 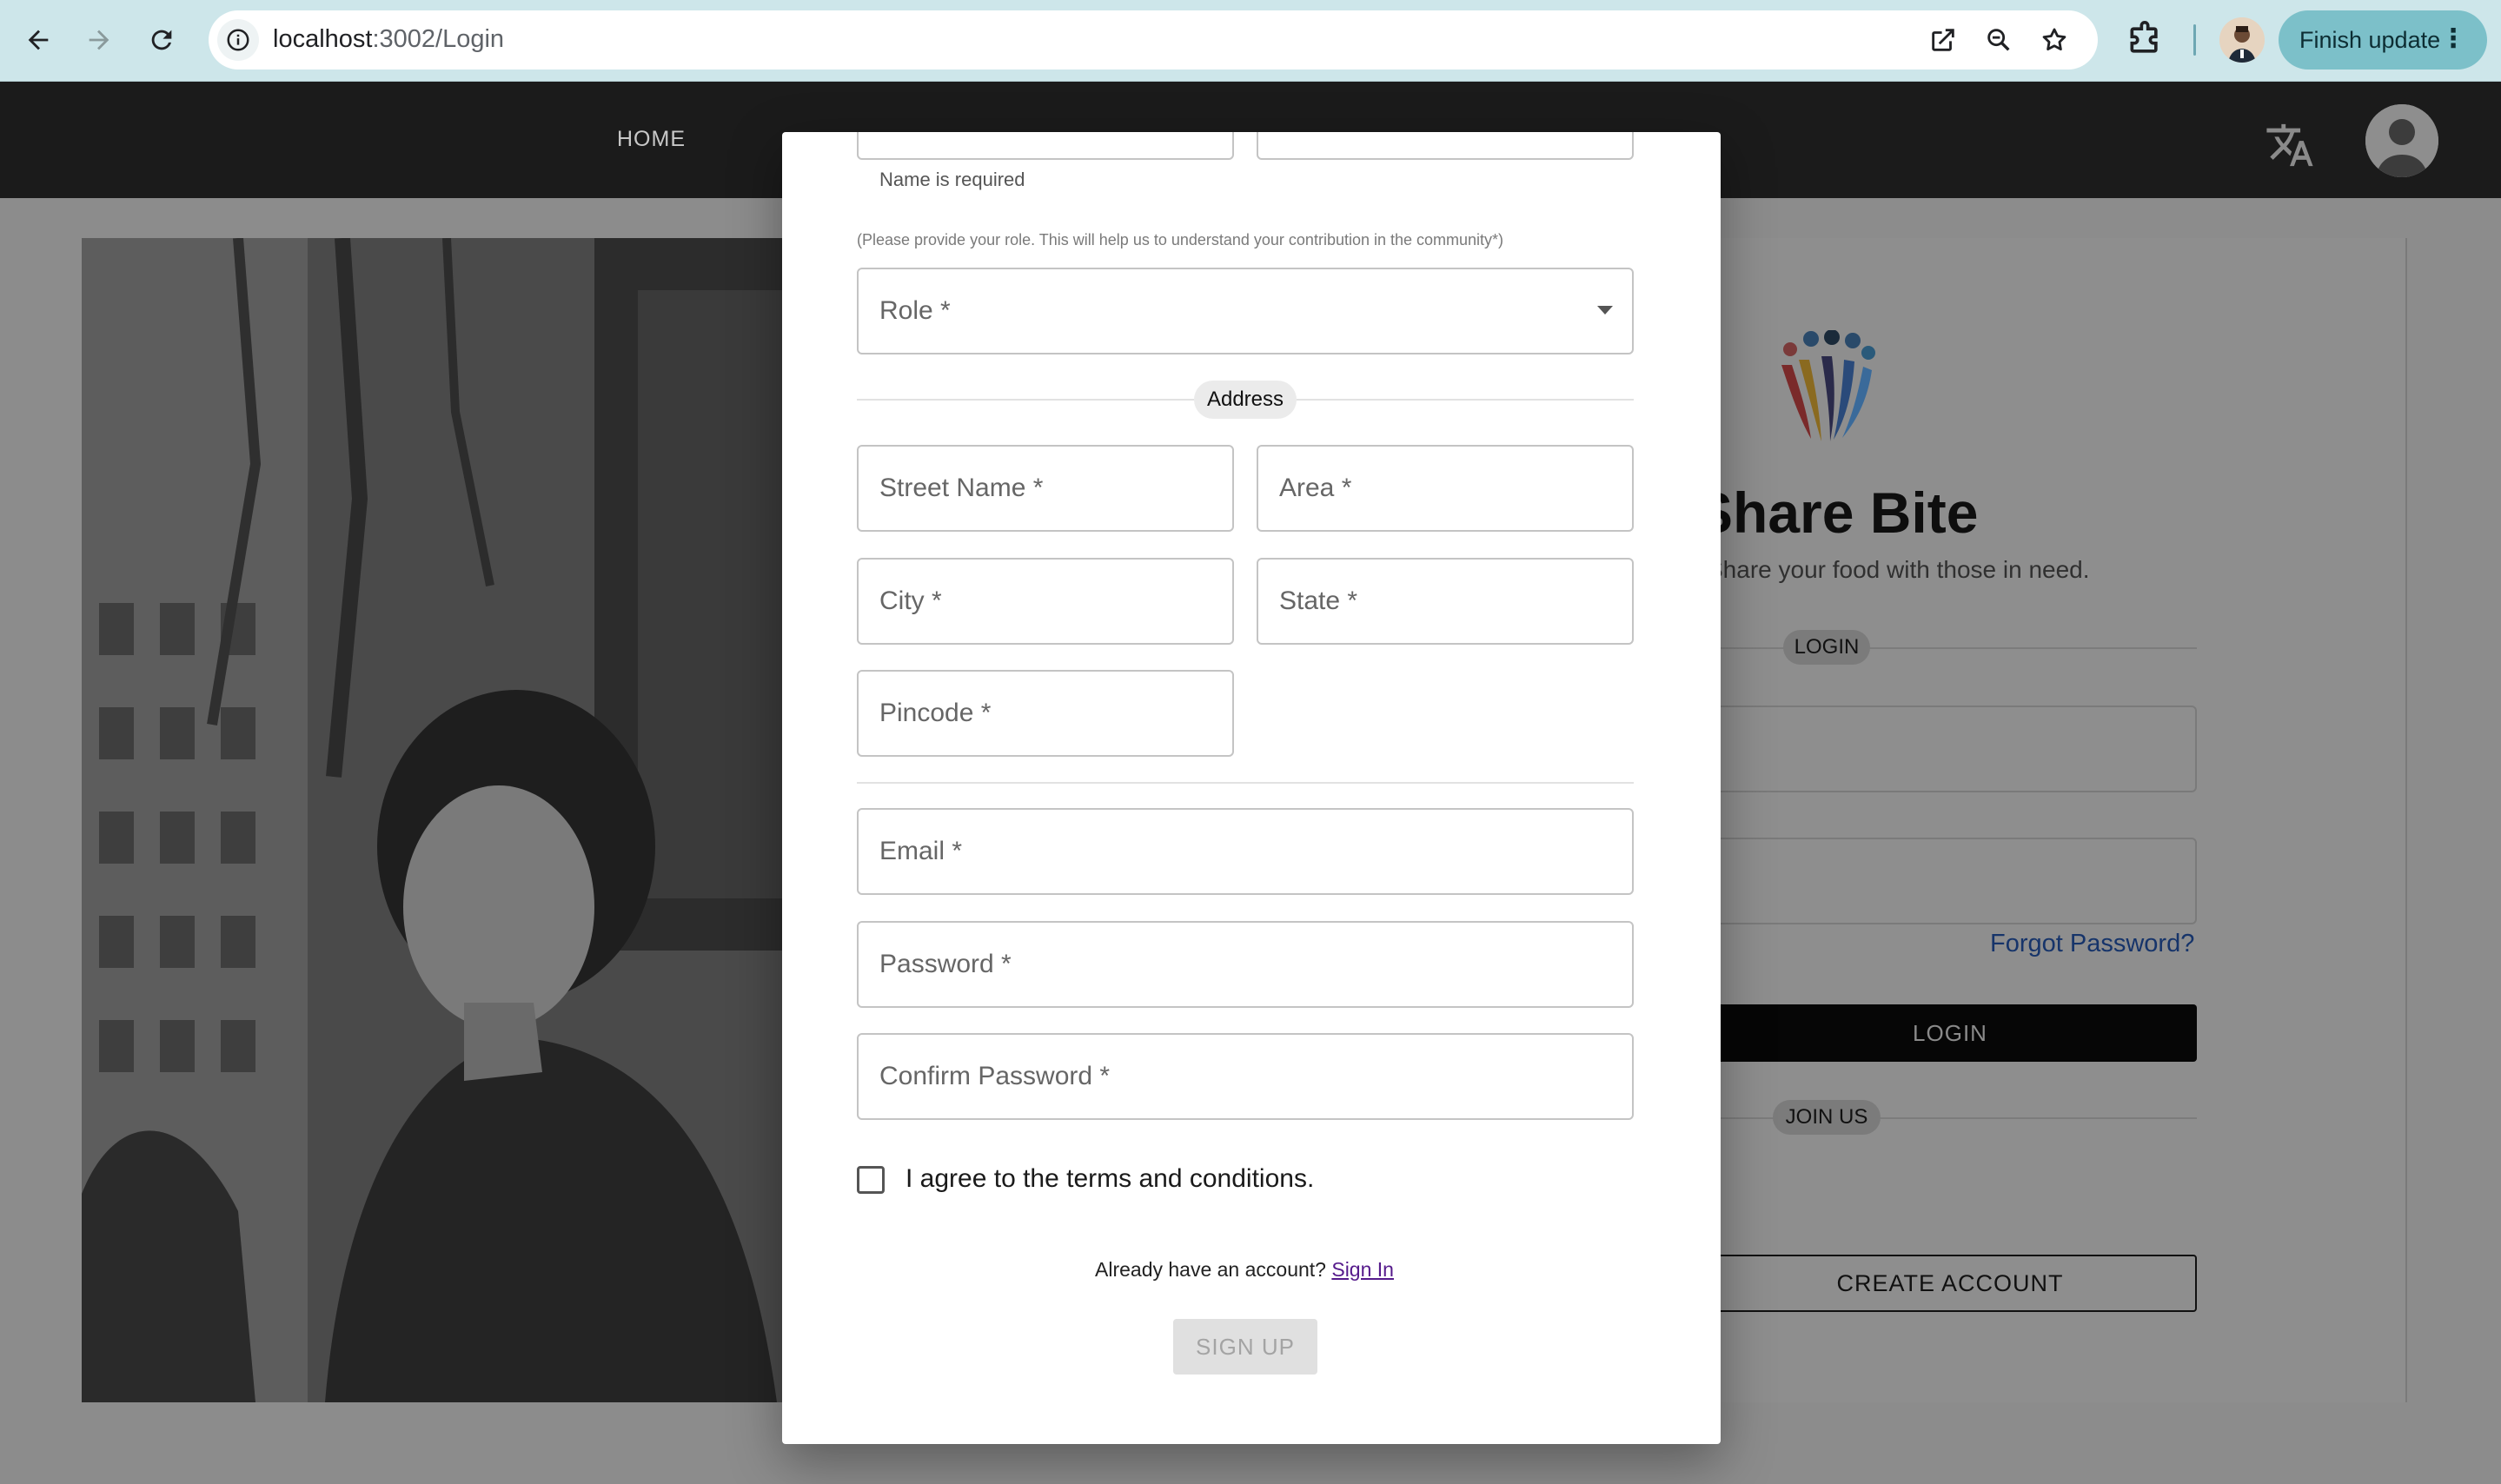 I want to click on finish-update-label: Finish update, so click(x=2370, y=39).